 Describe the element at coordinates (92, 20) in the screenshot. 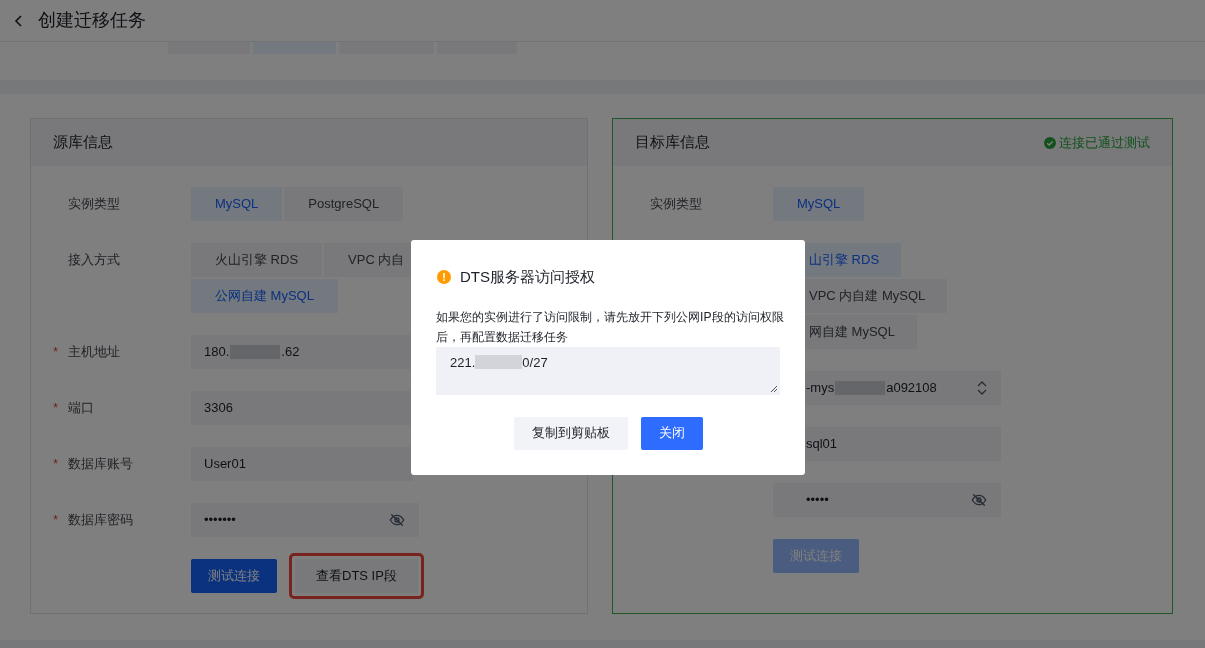

I see `page-title: 创建迁移任务` at that location.